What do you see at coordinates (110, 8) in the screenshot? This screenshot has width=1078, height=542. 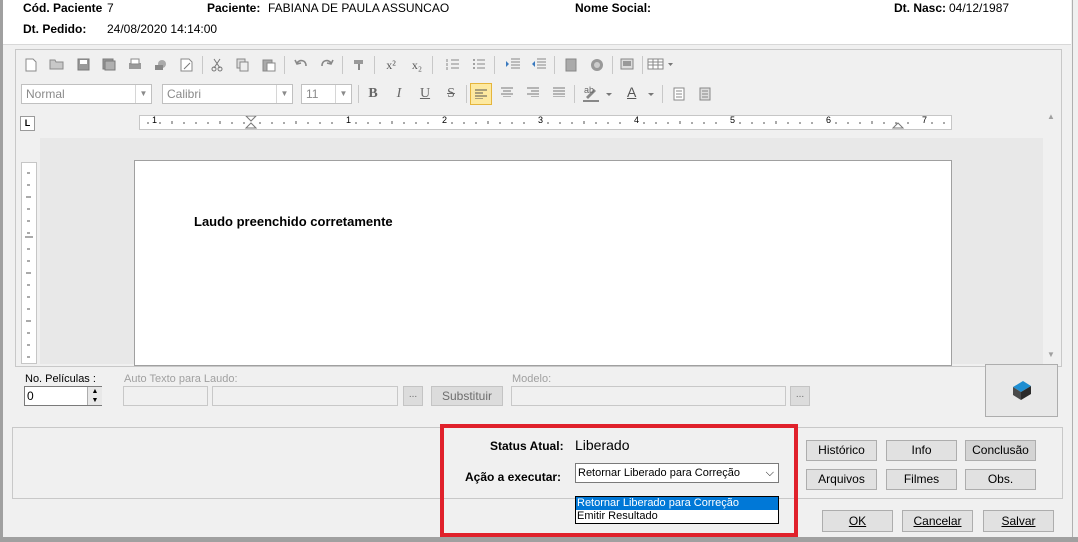 I see `cod-paciente-value: 7` at bounding box center [110, 8].